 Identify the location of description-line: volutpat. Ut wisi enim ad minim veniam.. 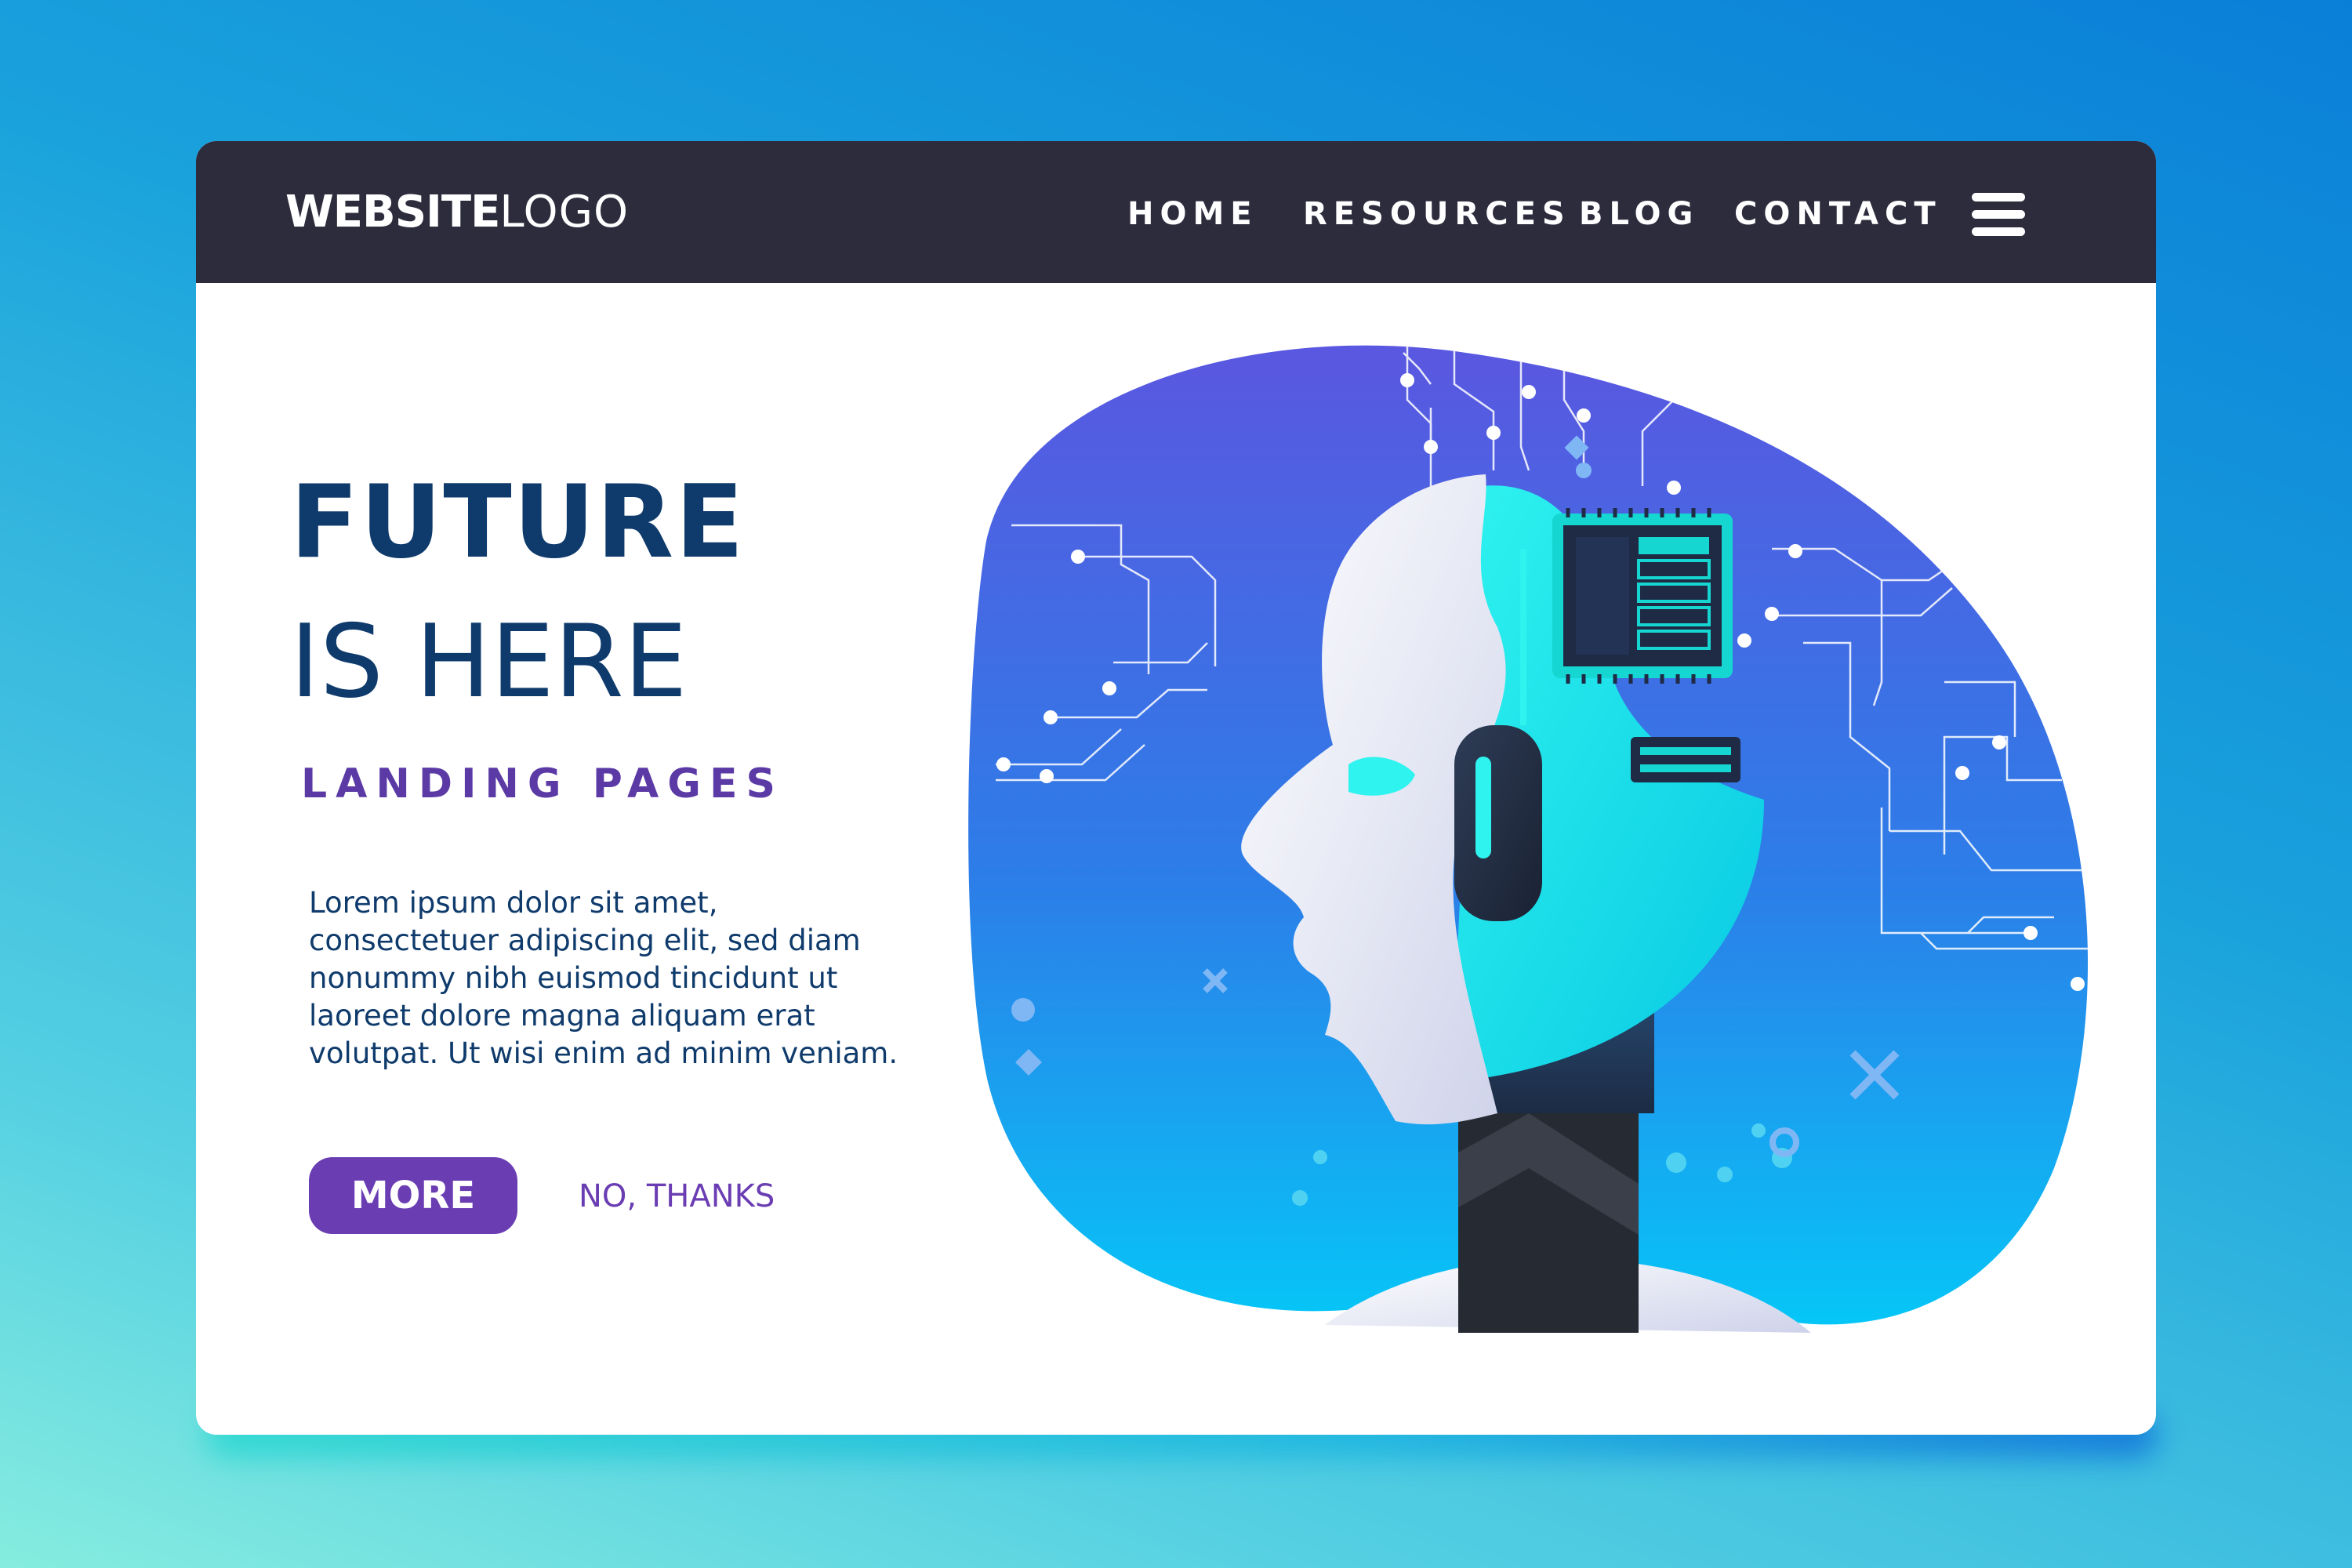
(603, 1053).